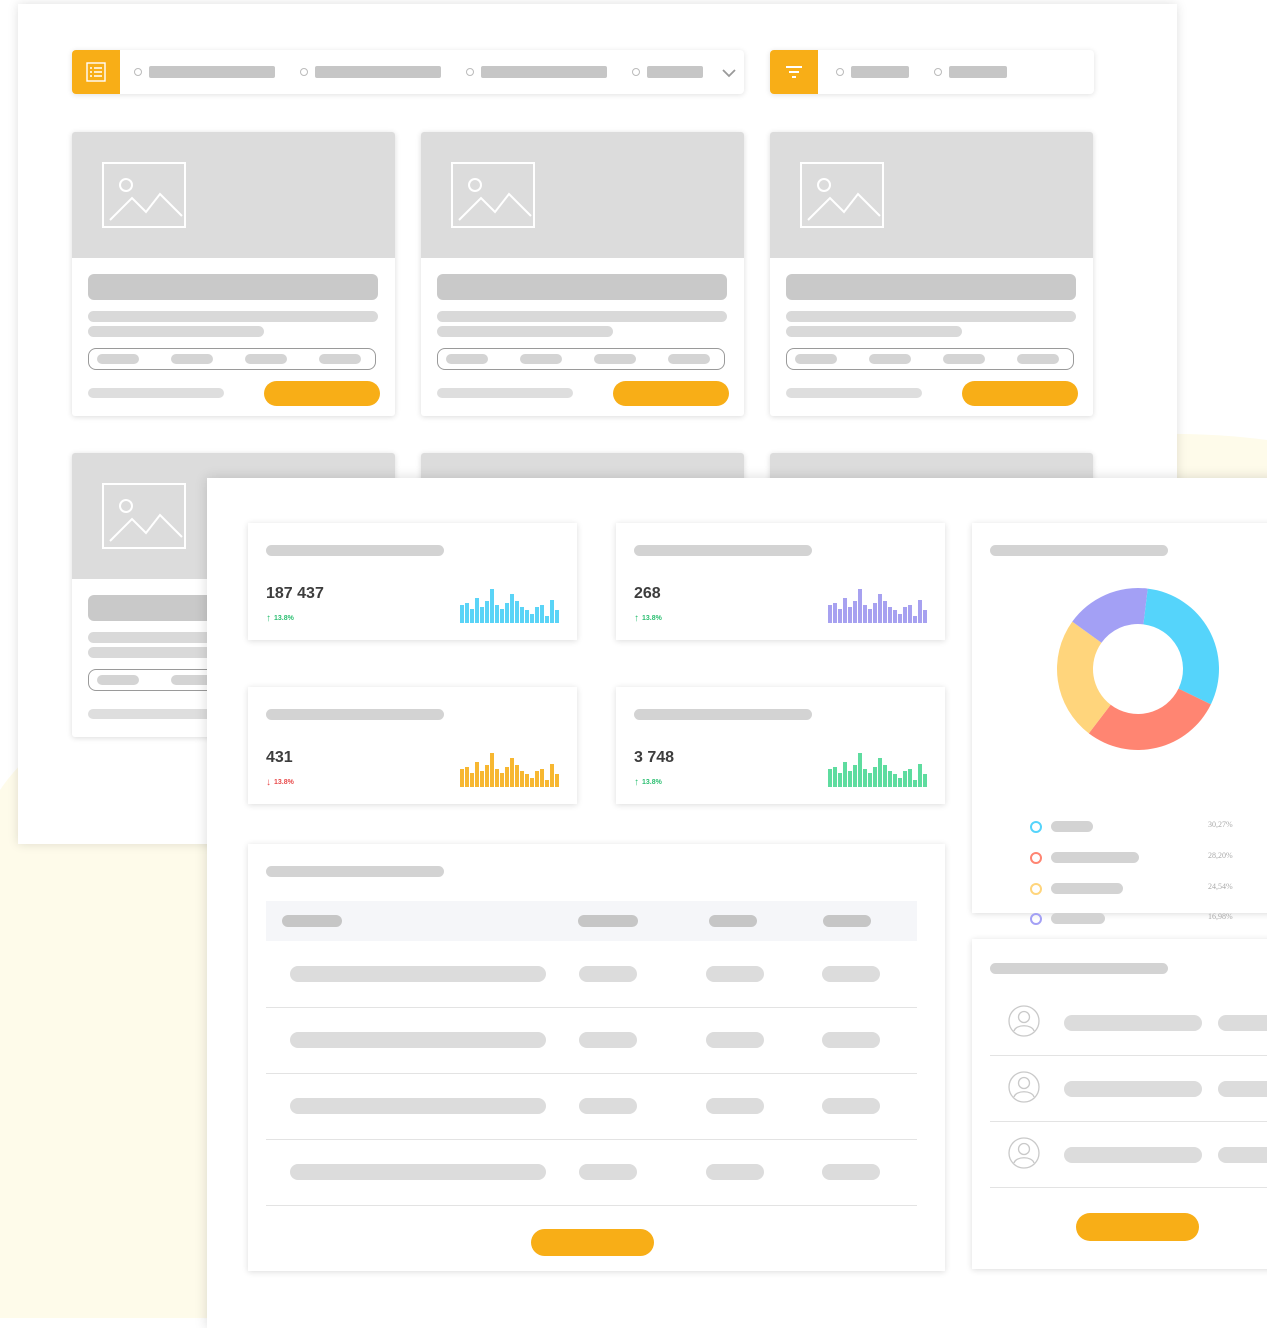 The height and width of the screenshot is (1328, 1267). What do you see at coordinates (931, 195) in the screenshot?
I see `product-image` at bounding box center [931, 195].